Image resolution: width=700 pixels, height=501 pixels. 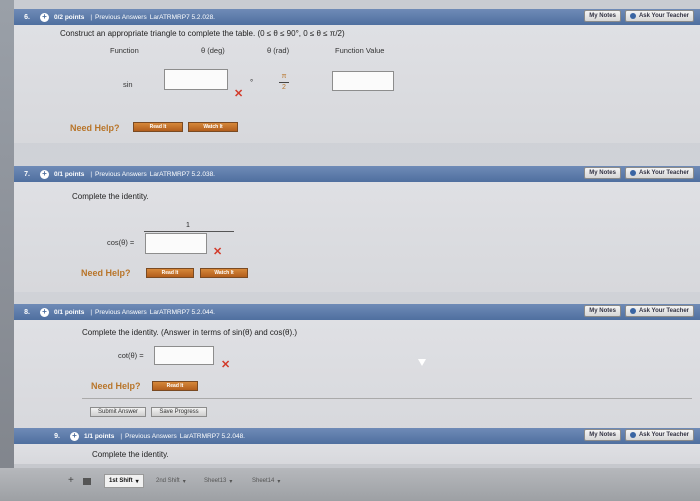 I want to click on question-code: LarATRMRP7 5.2.028., so click(x=182, y=17).